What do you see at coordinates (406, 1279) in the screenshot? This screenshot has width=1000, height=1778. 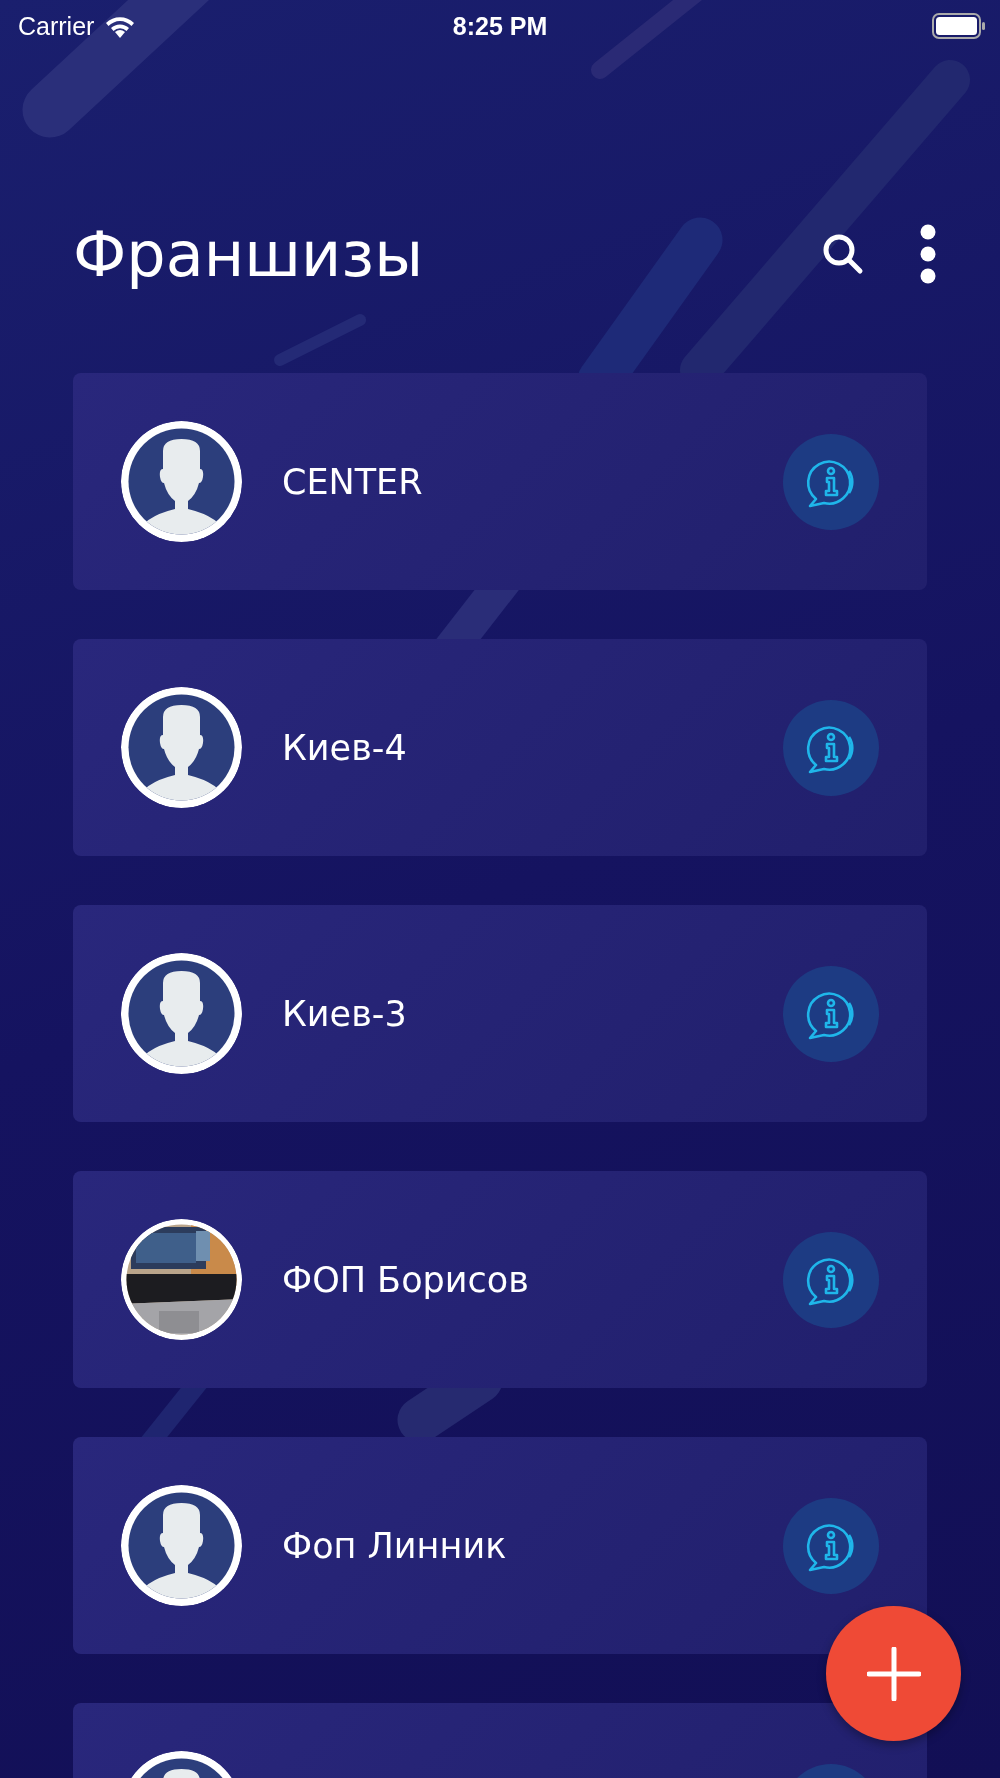 I see `franchise-name: ФОП Борисов` at bounding box center [406, 1279].